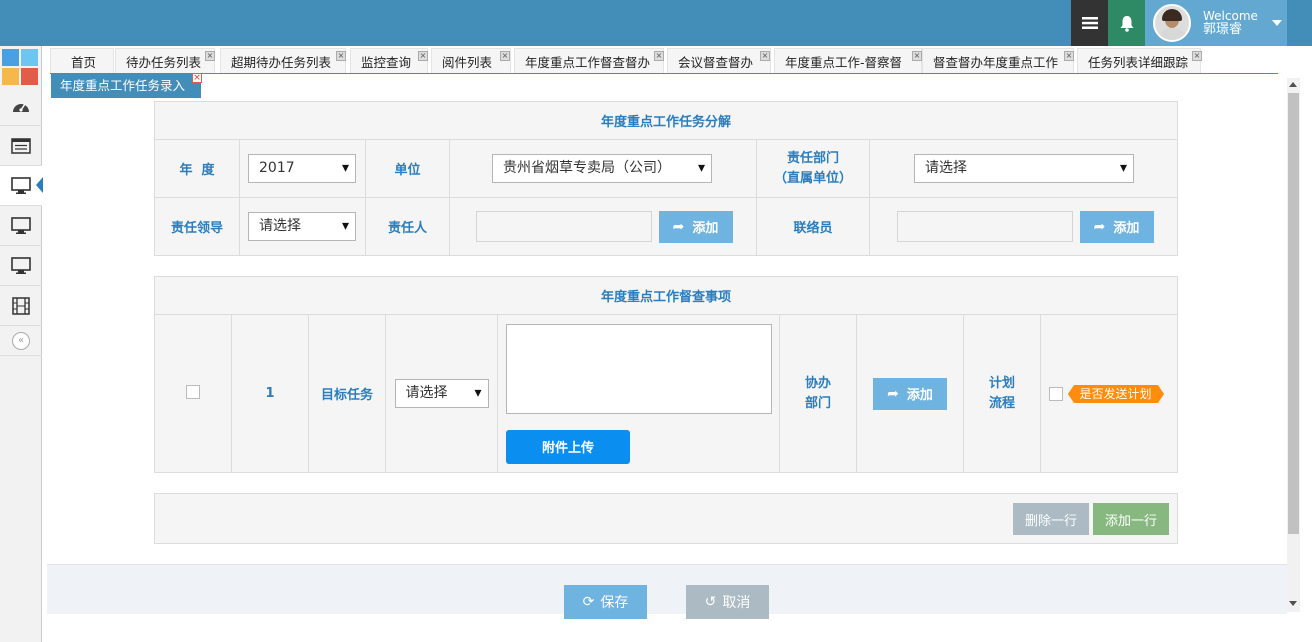 This screenshot has width=1312, height=642. What do you see at coordinates (664, 73) in the screenshot?
I see `tab-divider` at bounding box center [664, 73].